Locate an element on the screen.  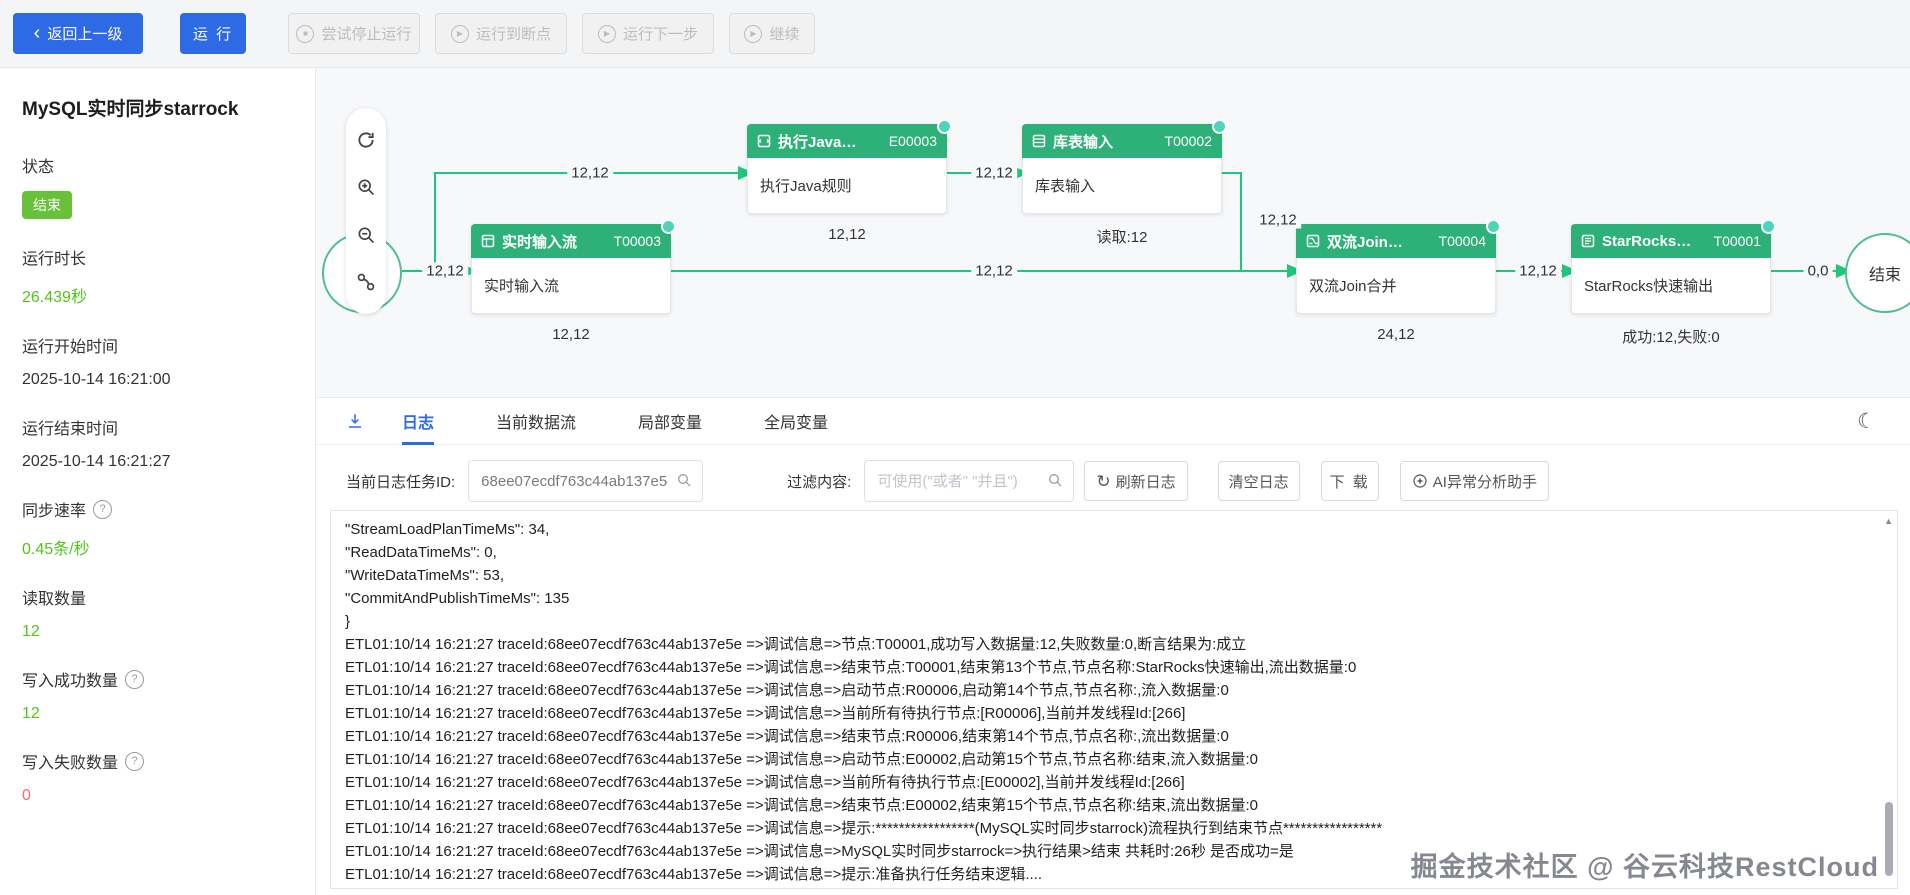
sync-rate-label: 同步速率 is located at coordinates (54, 511).